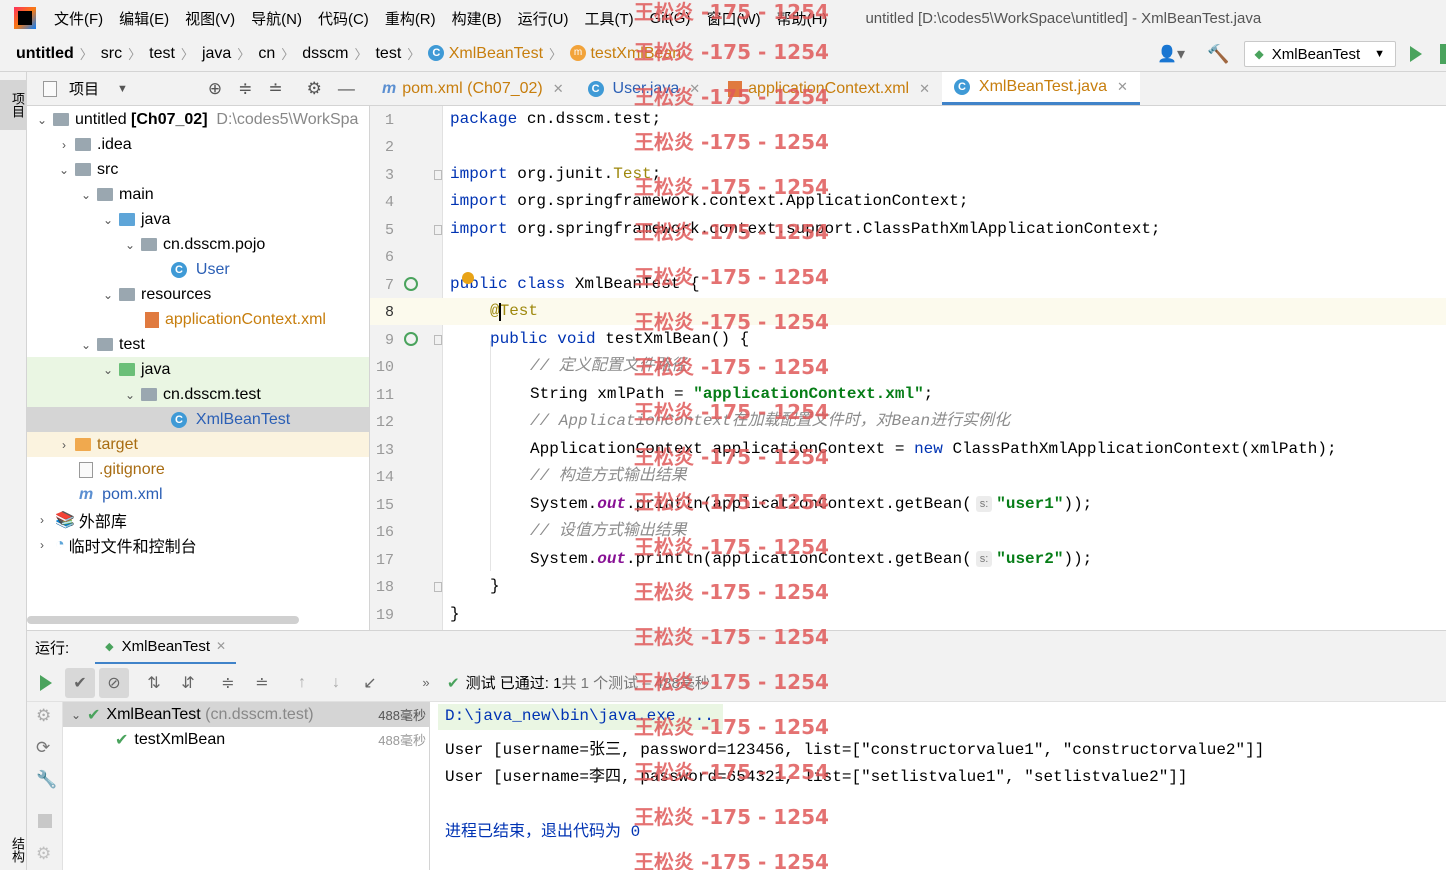 This screenshot has height=870, width=1446. Describe the element at coordinates (166, 648) in the screenshot. I see `run-tab: ◆ XmlBeanTest ✕` at that location.